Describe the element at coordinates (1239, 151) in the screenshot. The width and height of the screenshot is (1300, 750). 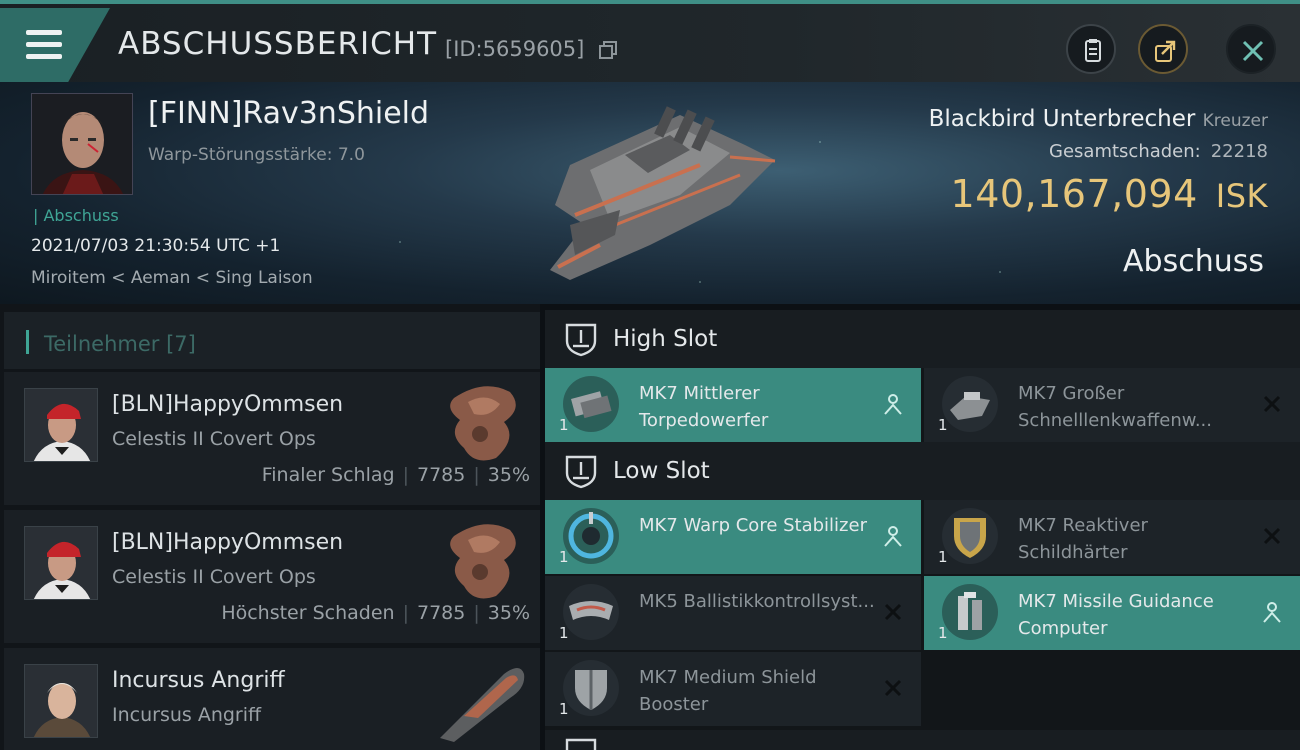
I see `total-damage-value: 22218` at that location.